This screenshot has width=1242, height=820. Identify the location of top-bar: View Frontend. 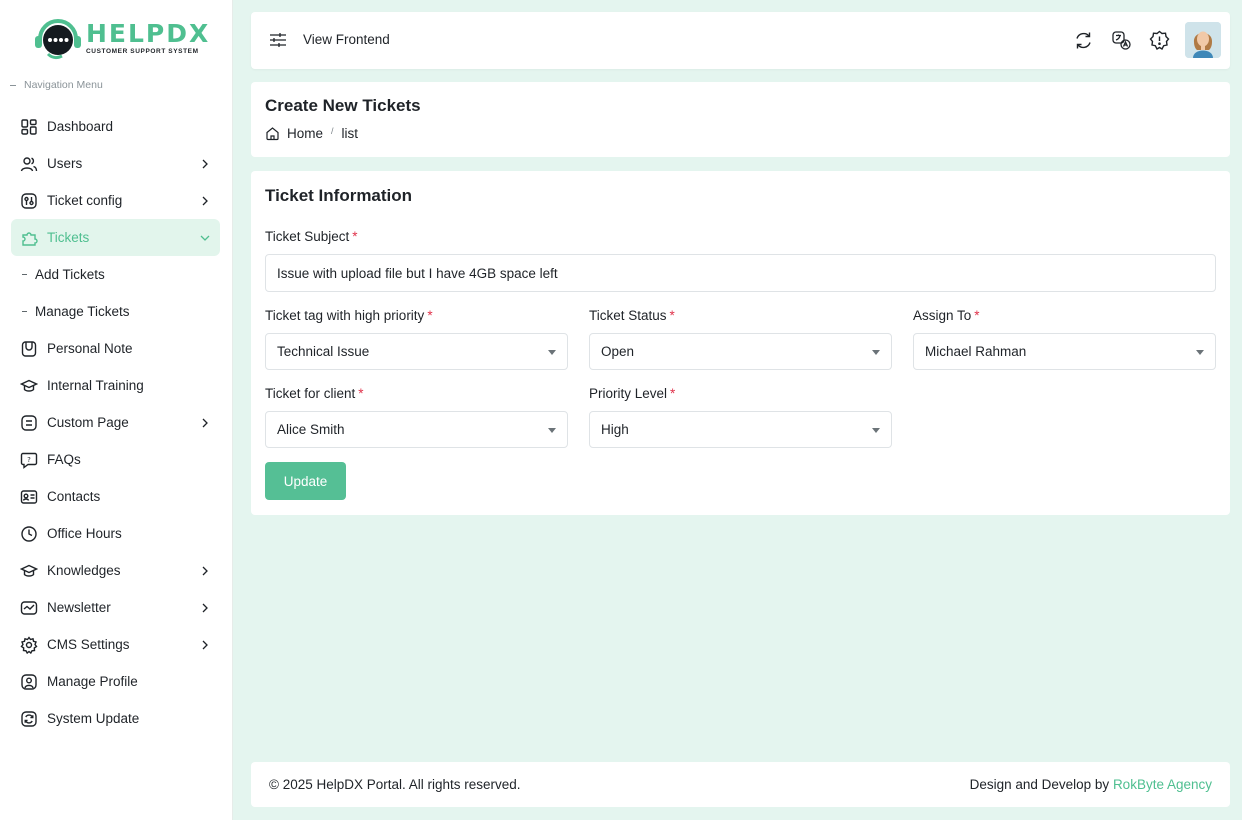
(740, 40).